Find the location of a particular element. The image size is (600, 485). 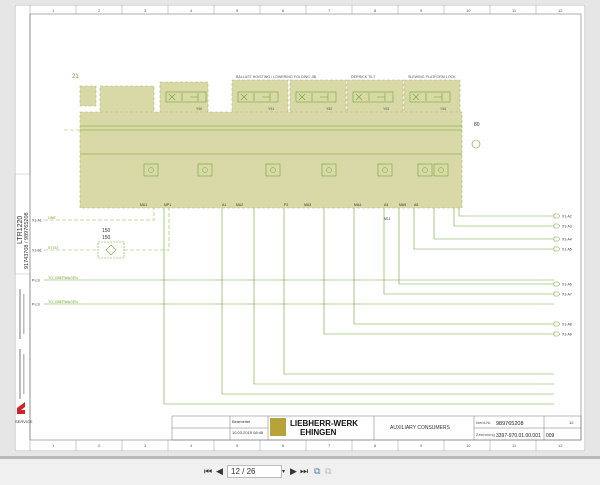

doc-label: Ident-Nr. is located at coordinates (483, 422).